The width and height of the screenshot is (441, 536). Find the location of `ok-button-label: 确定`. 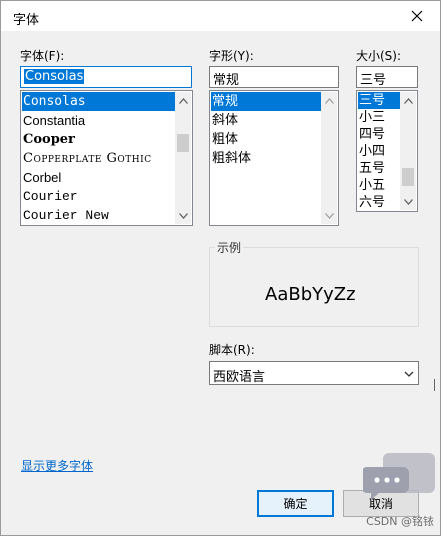

ok-button-label: 确定 is located at coordinates (295, 504).